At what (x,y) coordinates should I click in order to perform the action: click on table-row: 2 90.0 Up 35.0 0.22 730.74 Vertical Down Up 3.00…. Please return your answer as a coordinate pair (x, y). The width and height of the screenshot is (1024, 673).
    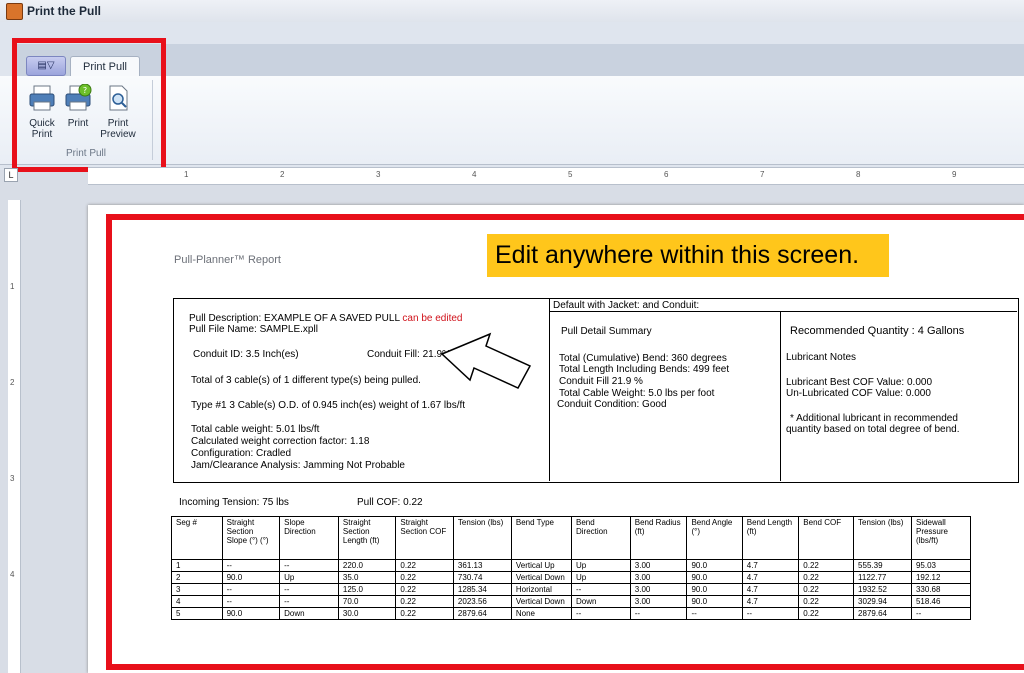
    Looking at the image, I should click on (571, 577).